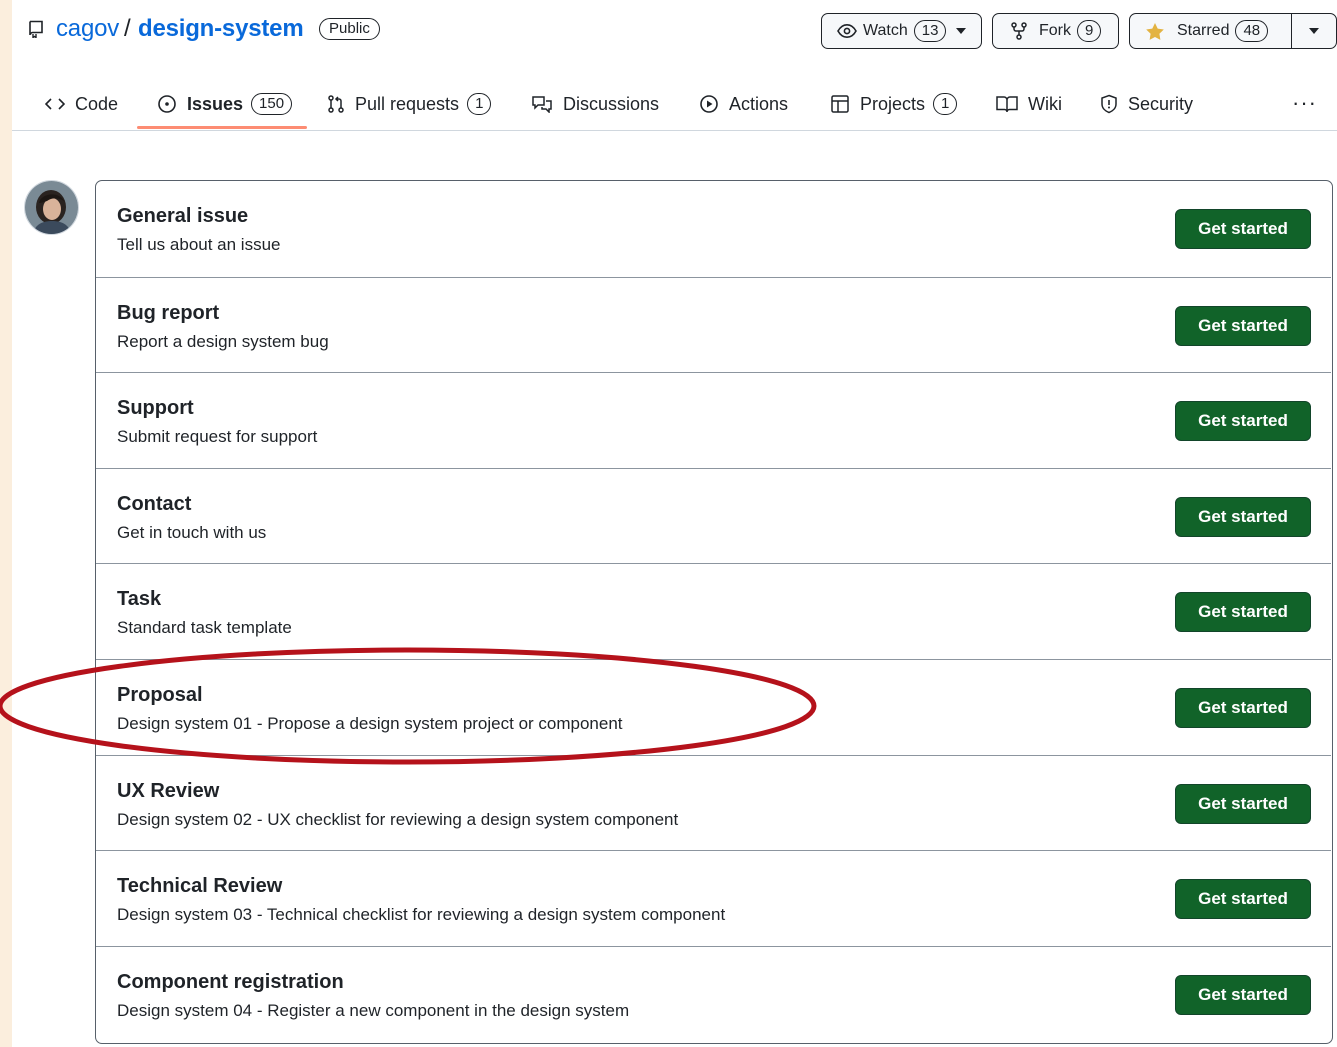 This screenshot has height=1047, width=1337. Describe the element at coordinates (272, 104) in the screenshot. I see `issues-count: 150` at that location.